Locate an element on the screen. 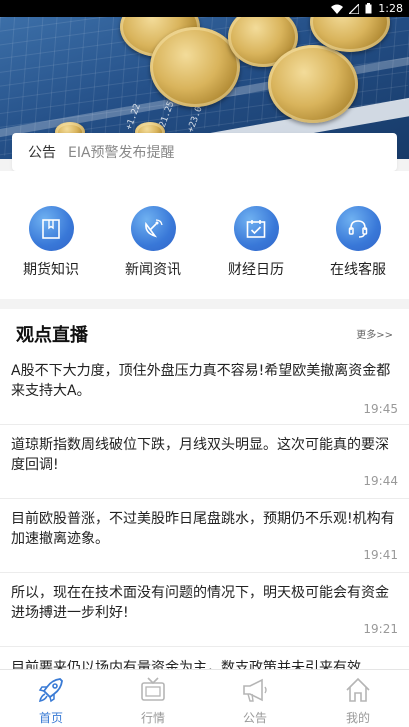  menu-item-customer-service: 在线客服 is located at coordinates (358, 242).